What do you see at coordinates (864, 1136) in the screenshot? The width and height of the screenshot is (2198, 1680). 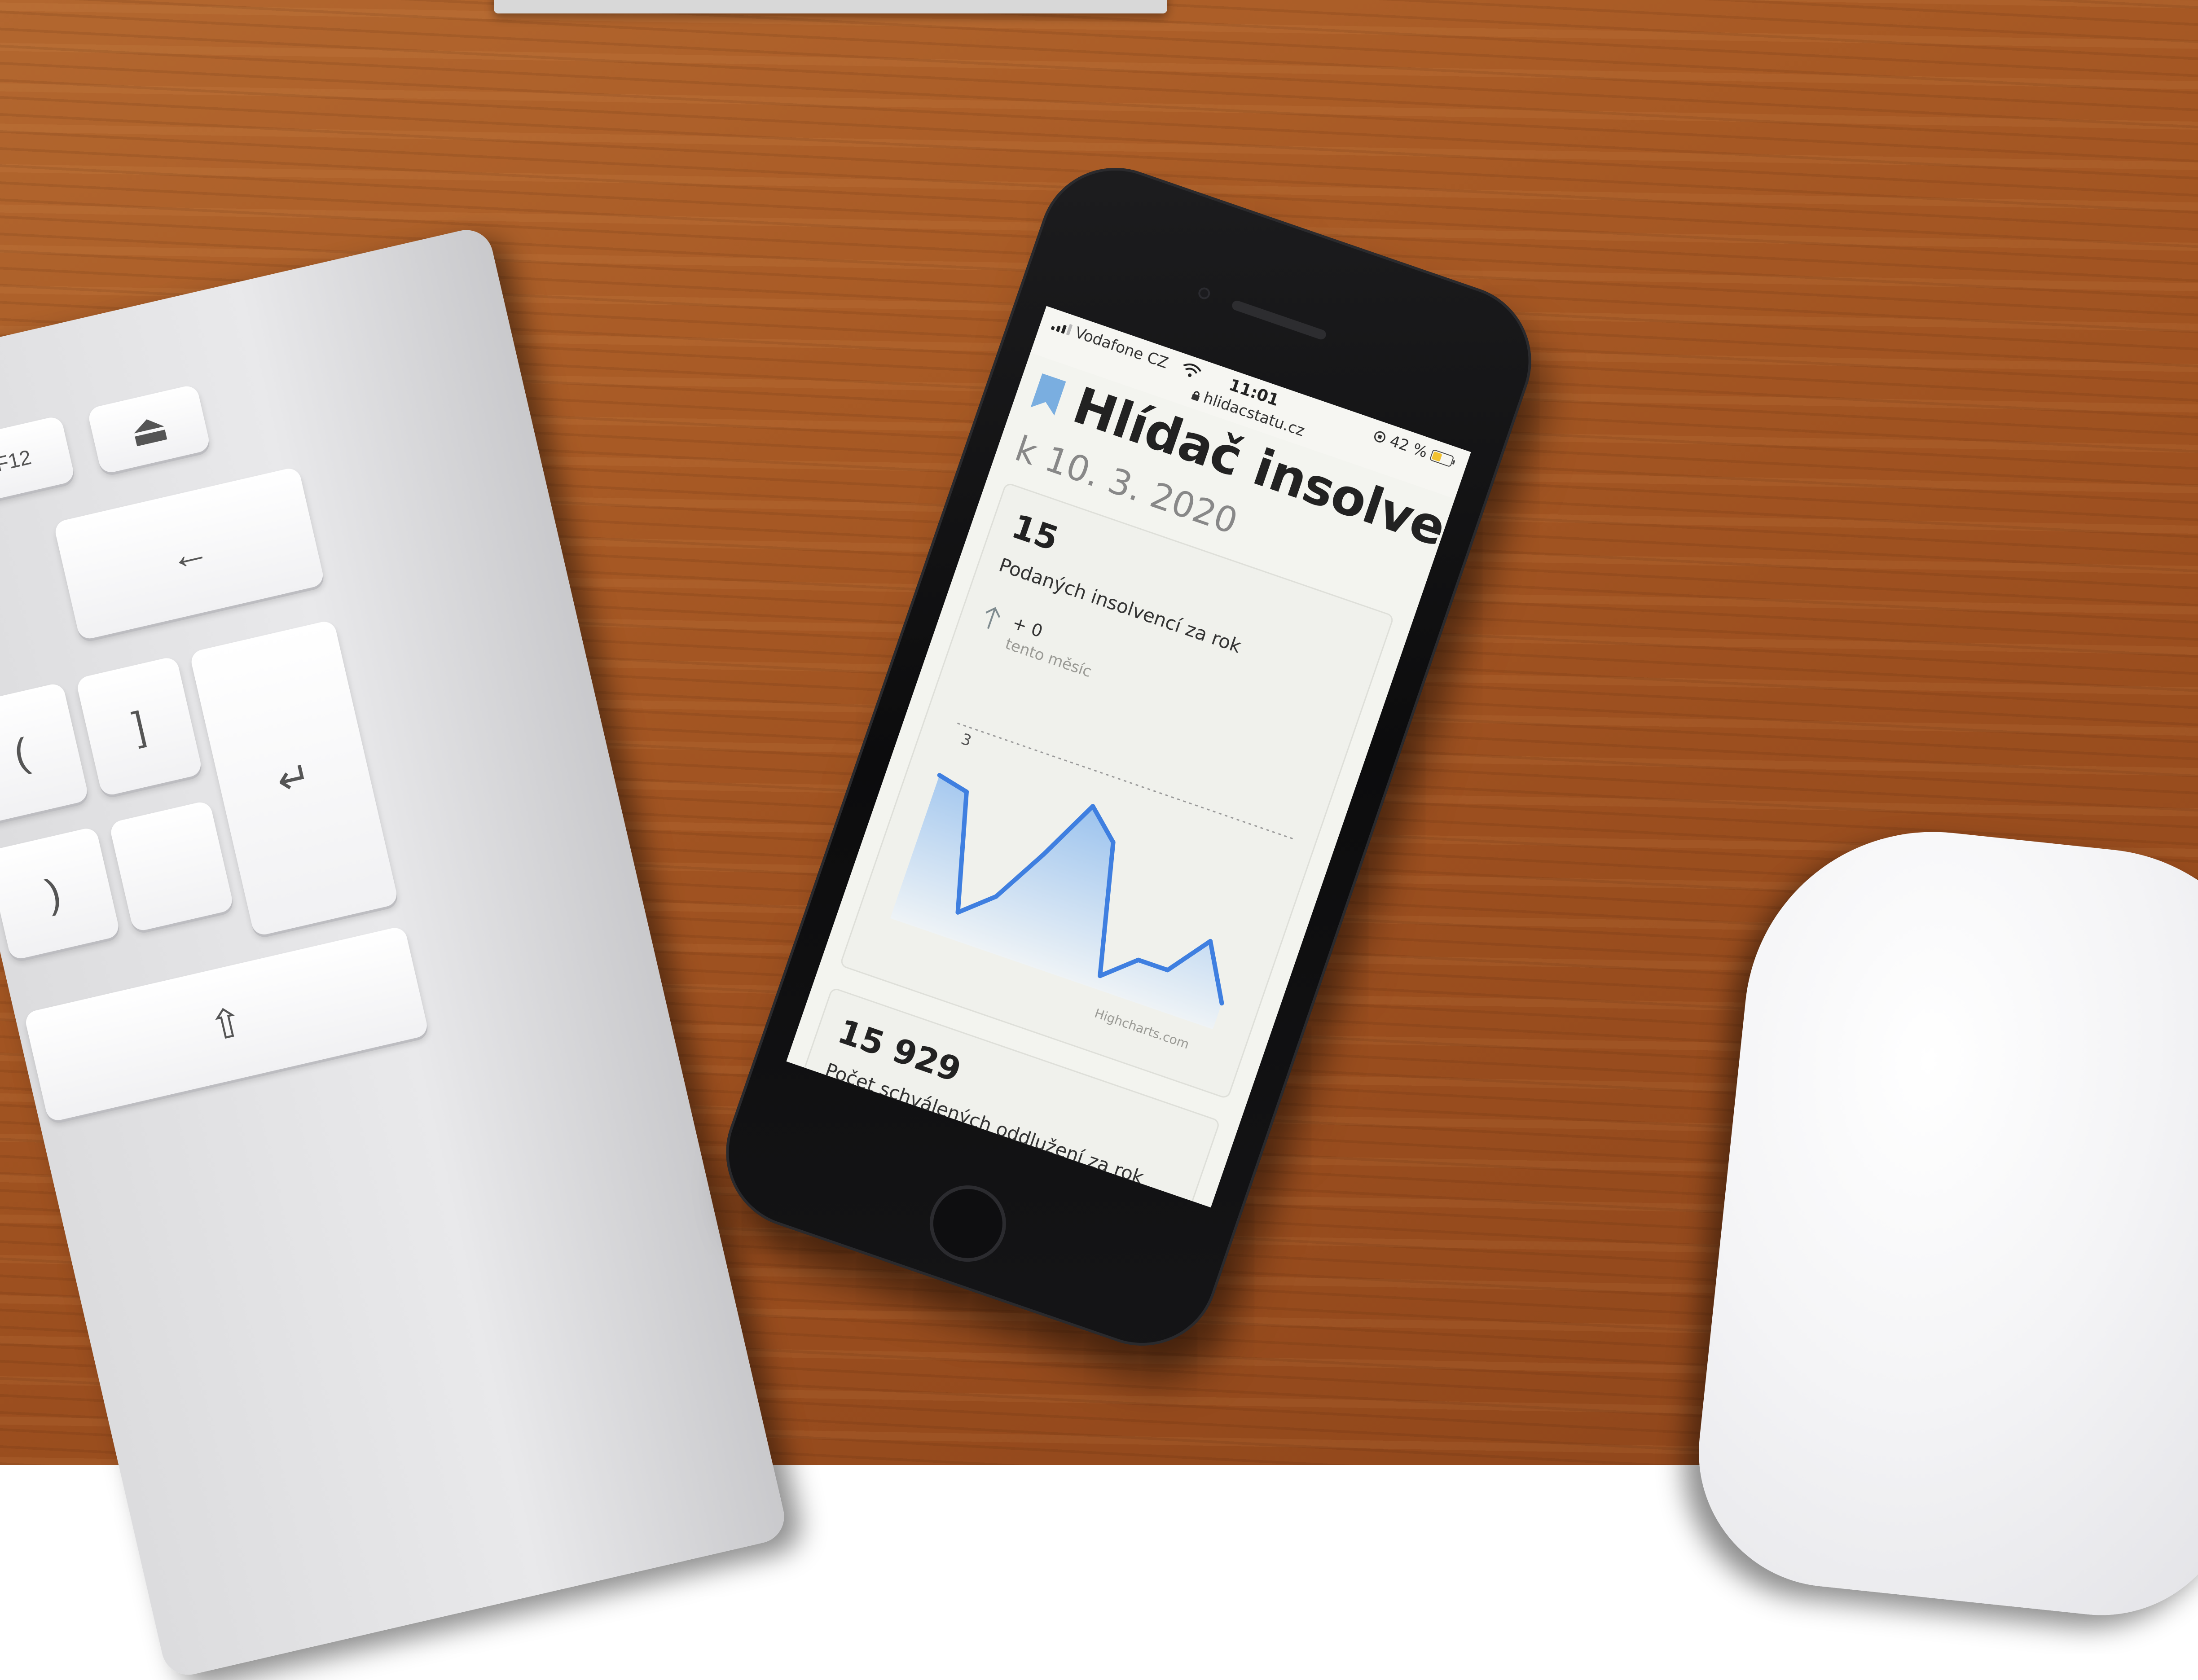 I see `trend-value: + 431` at bounding box center [864, 1136].